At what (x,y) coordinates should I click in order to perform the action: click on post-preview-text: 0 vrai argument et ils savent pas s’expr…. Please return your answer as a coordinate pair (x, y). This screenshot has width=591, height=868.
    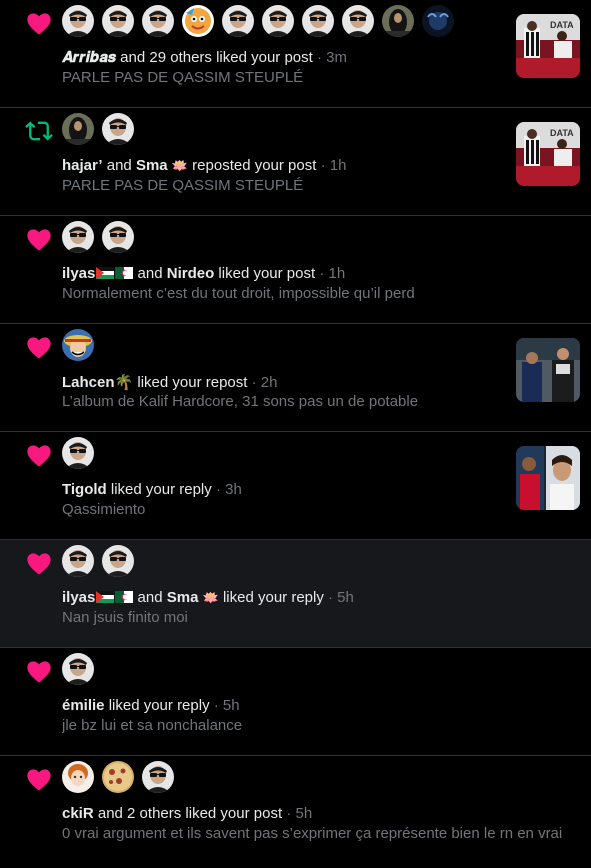
    Looking at the image, I should click on (312, 833).